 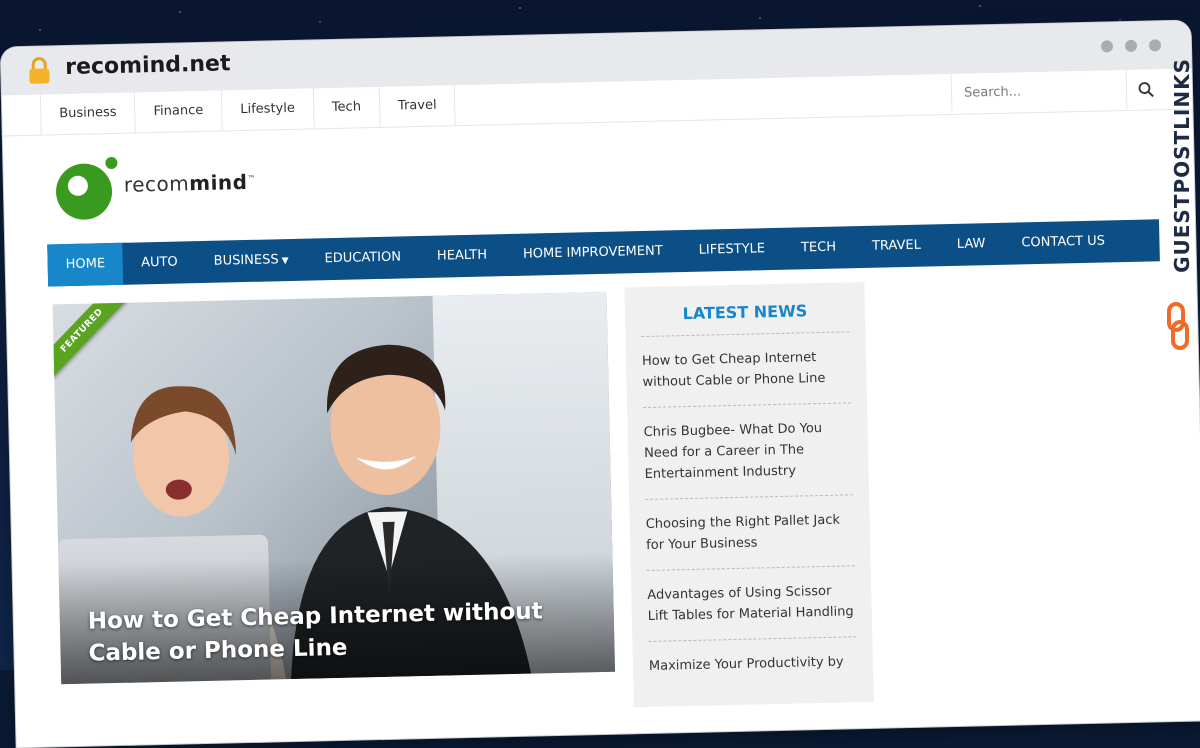 What do you see at coordinates (218, 182) in the screenshot?
I see `logo-suffix: mind` at bounding box center [218, 182].